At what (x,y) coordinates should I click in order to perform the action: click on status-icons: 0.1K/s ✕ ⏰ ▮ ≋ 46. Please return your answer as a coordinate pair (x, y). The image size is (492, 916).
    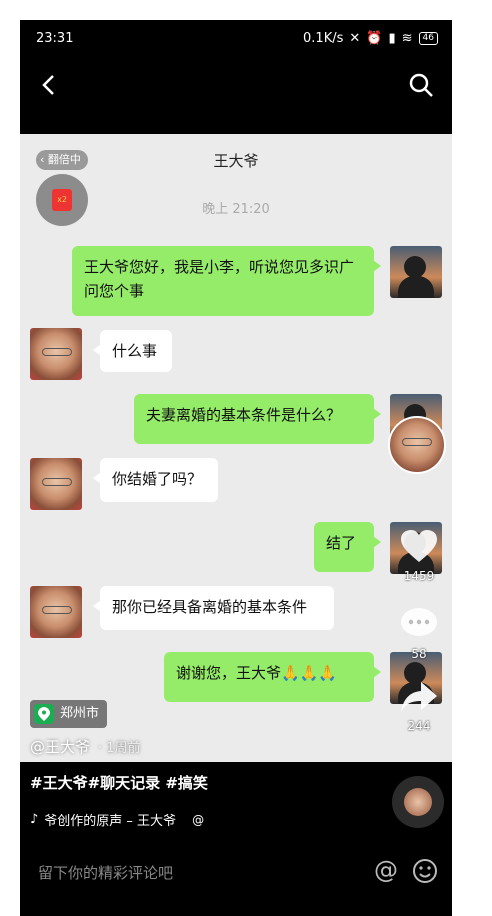
    Looking at the image, I should click on (370, 38).